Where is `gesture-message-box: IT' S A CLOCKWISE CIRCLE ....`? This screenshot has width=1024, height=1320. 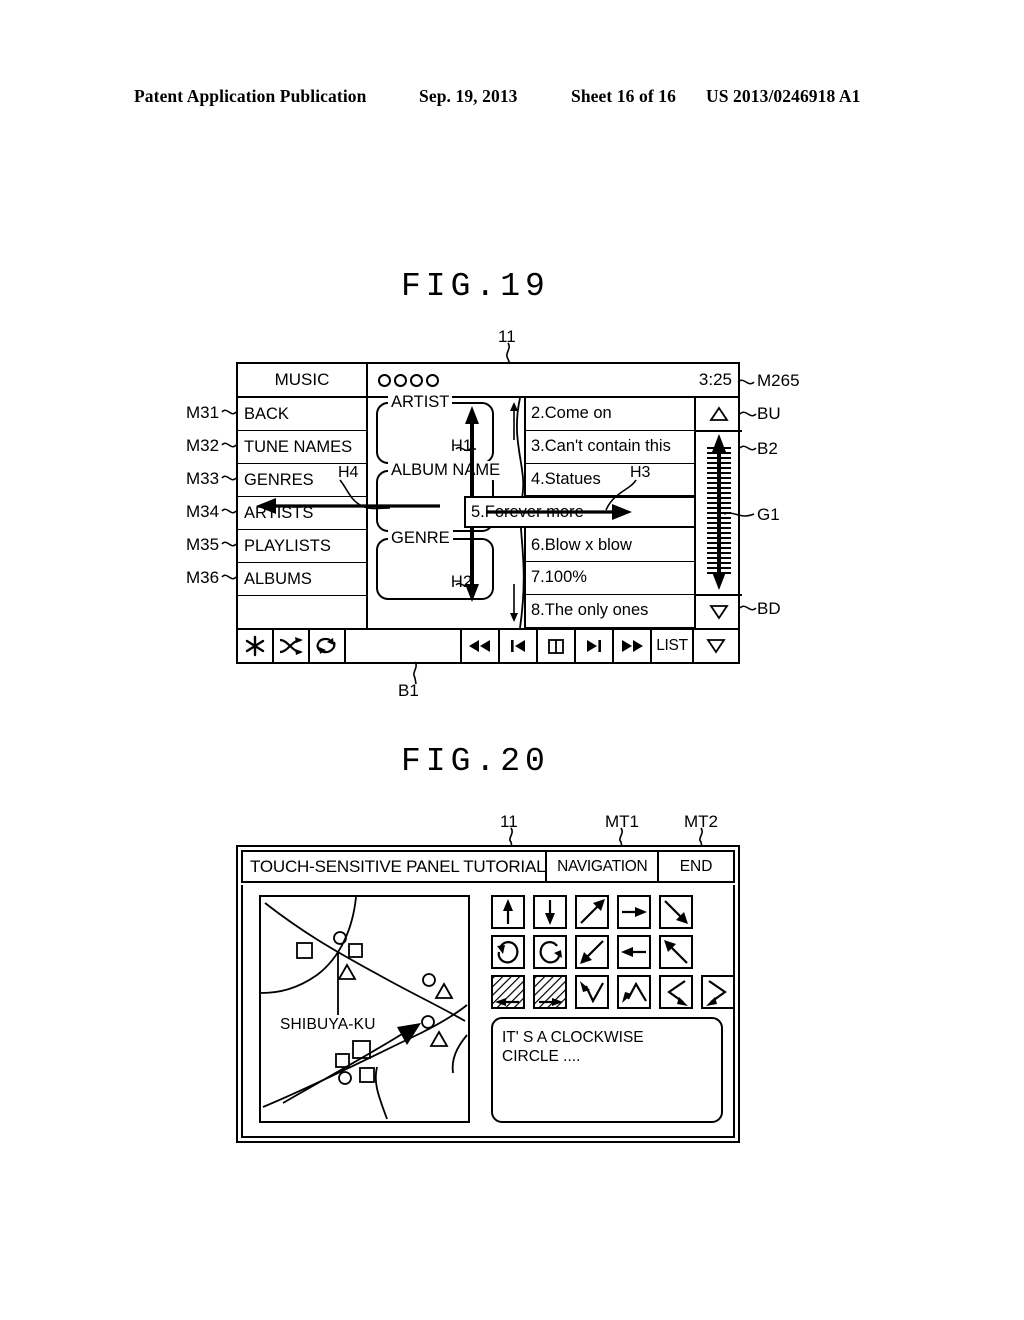
gesture-message-box: IT' S A CLOCKWISE CIRCLE .... is located at coordinates (607, 1070).